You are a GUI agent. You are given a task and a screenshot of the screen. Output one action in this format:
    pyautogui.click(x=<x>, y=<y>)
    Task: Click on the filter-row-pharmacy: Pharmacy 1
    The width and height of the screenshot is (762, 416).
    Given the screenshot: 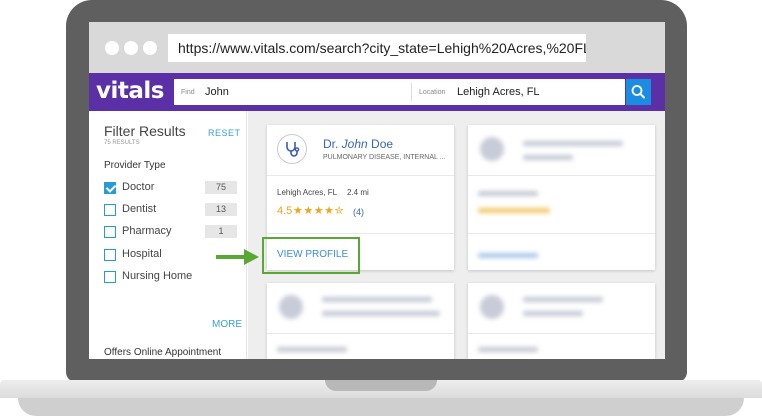 What is the action you would take?
    pyautogui.click(x=171, y=232)
    